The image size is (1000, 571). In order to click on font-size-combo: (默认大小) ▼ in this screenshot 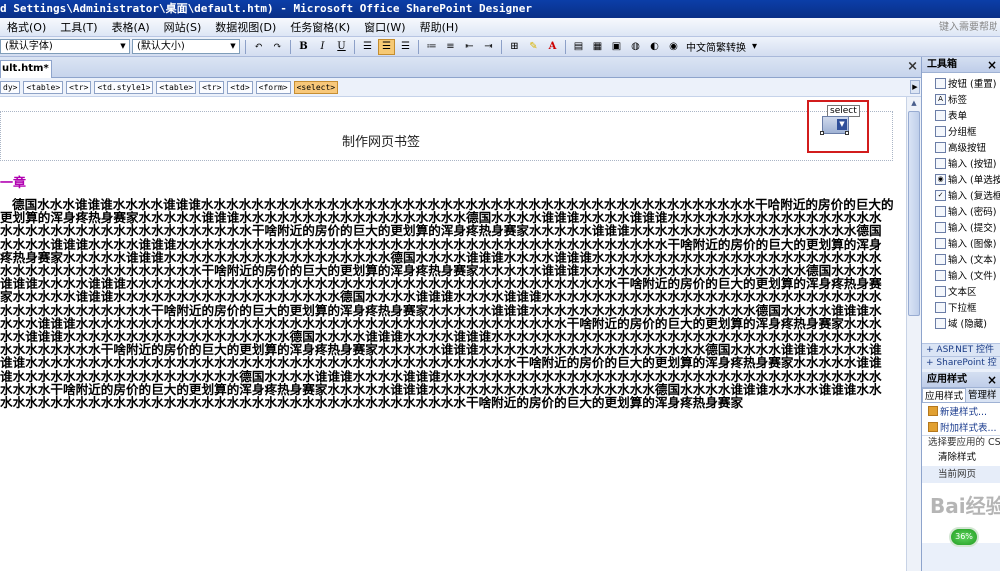, I will do `click(186, 46)`.